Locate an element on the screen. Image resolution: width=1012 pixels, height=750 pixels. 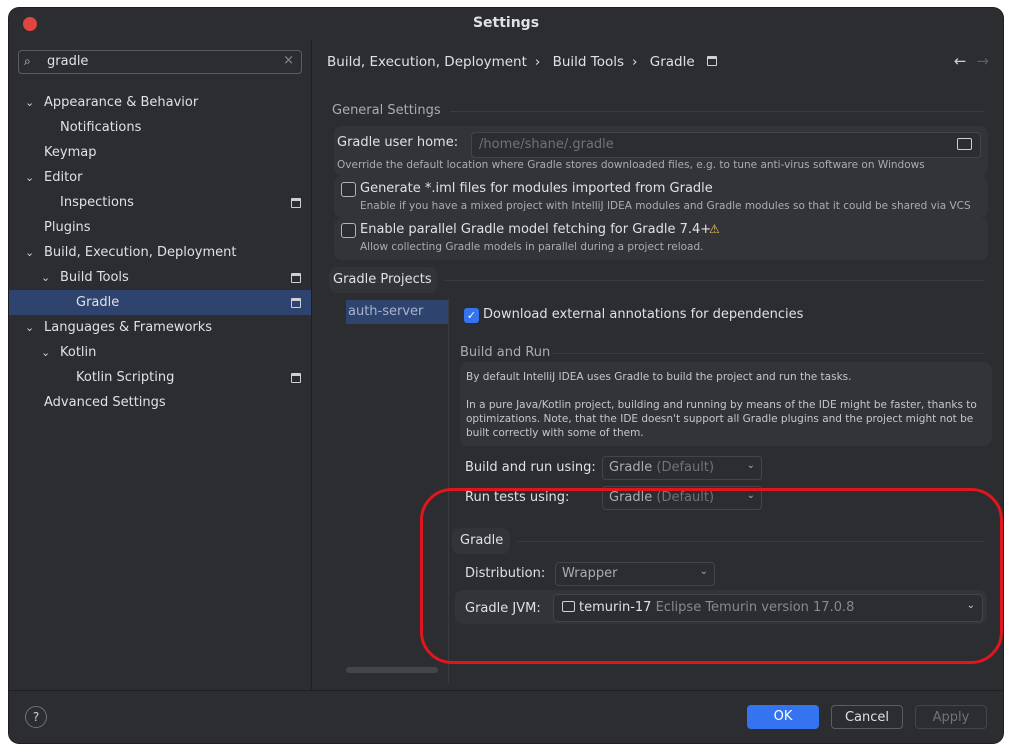
sidebar-item-notifications: Notifications is located at coordinates (160, 127).